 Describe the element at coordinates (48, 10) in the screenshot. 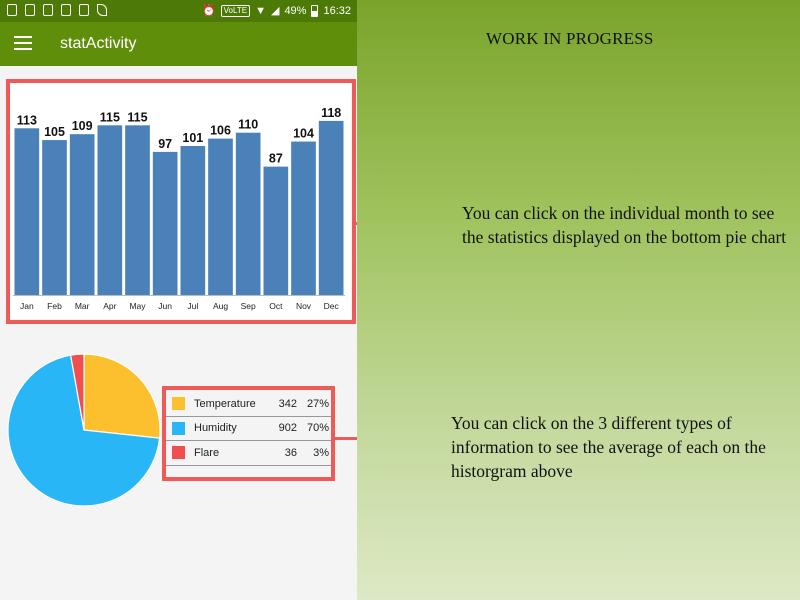

I see `mail-icon` at that location.